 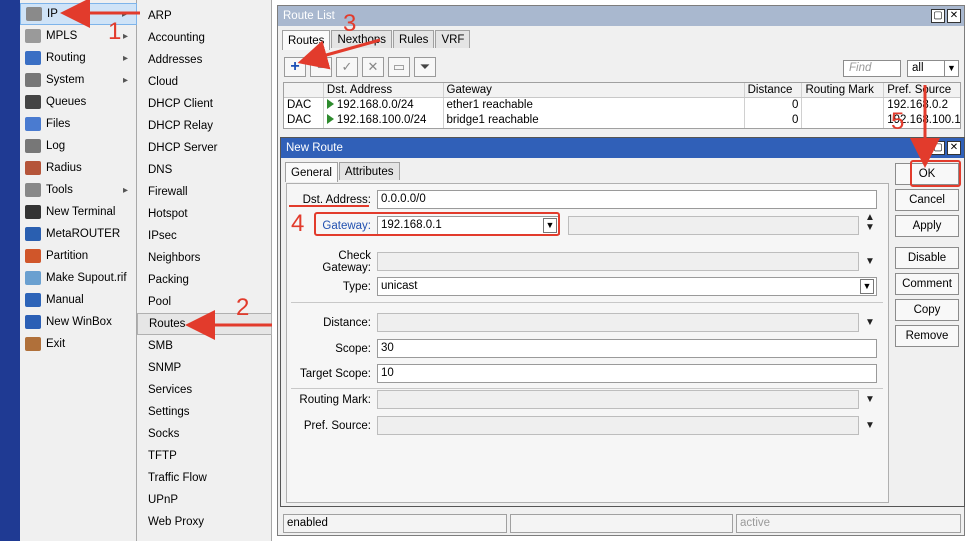 What do you see at coordinates (204, 434) in the screenshot?
I see `submenu-item-socks: Socks` at bounding box center [204, 434].